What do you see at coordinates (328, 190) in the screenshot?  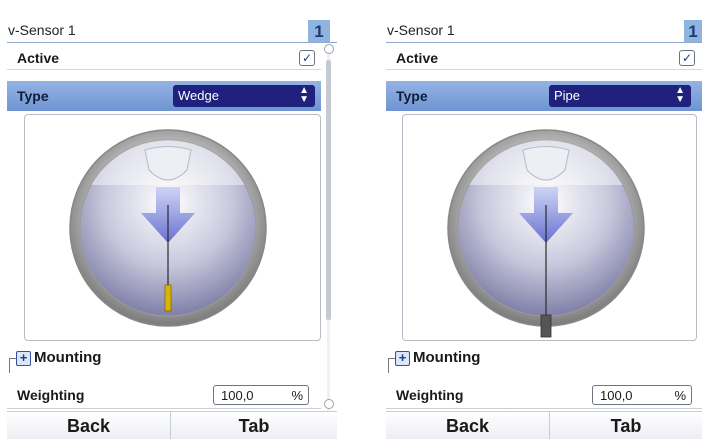 I see `scrollbar-thumb` at bounding box center [328, 190].